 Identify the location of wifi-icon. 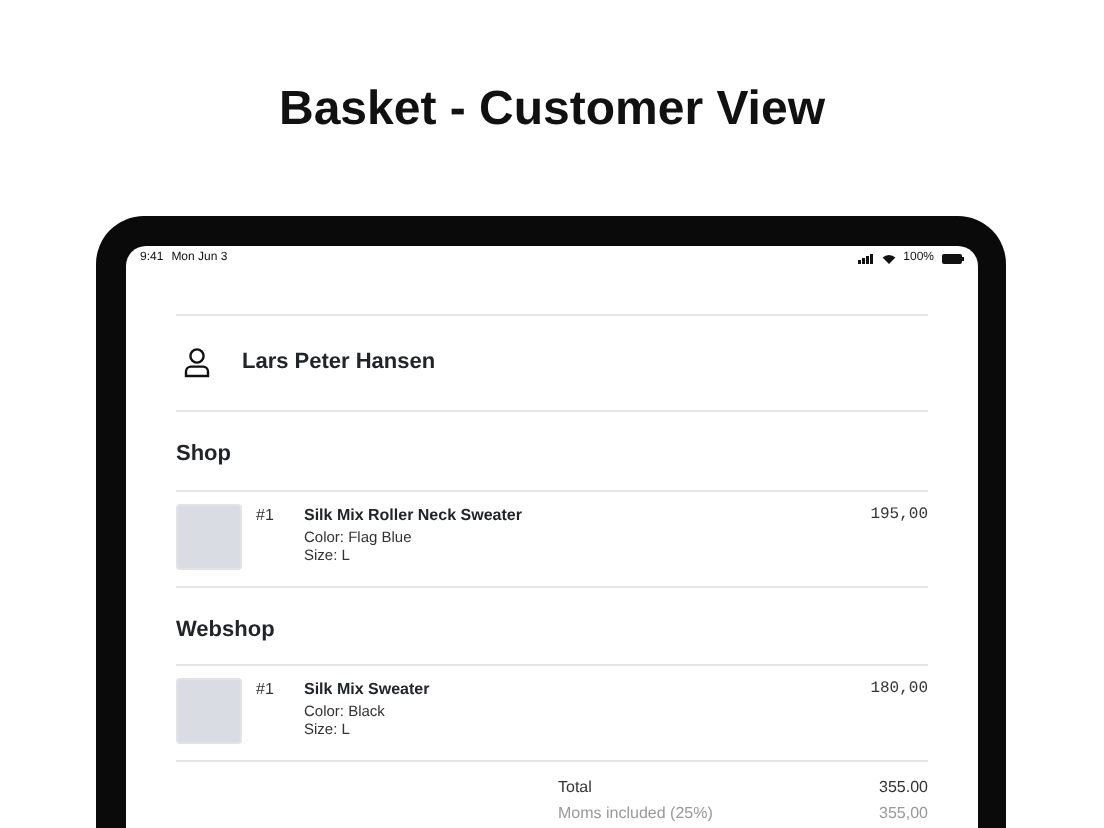
(888, 259).